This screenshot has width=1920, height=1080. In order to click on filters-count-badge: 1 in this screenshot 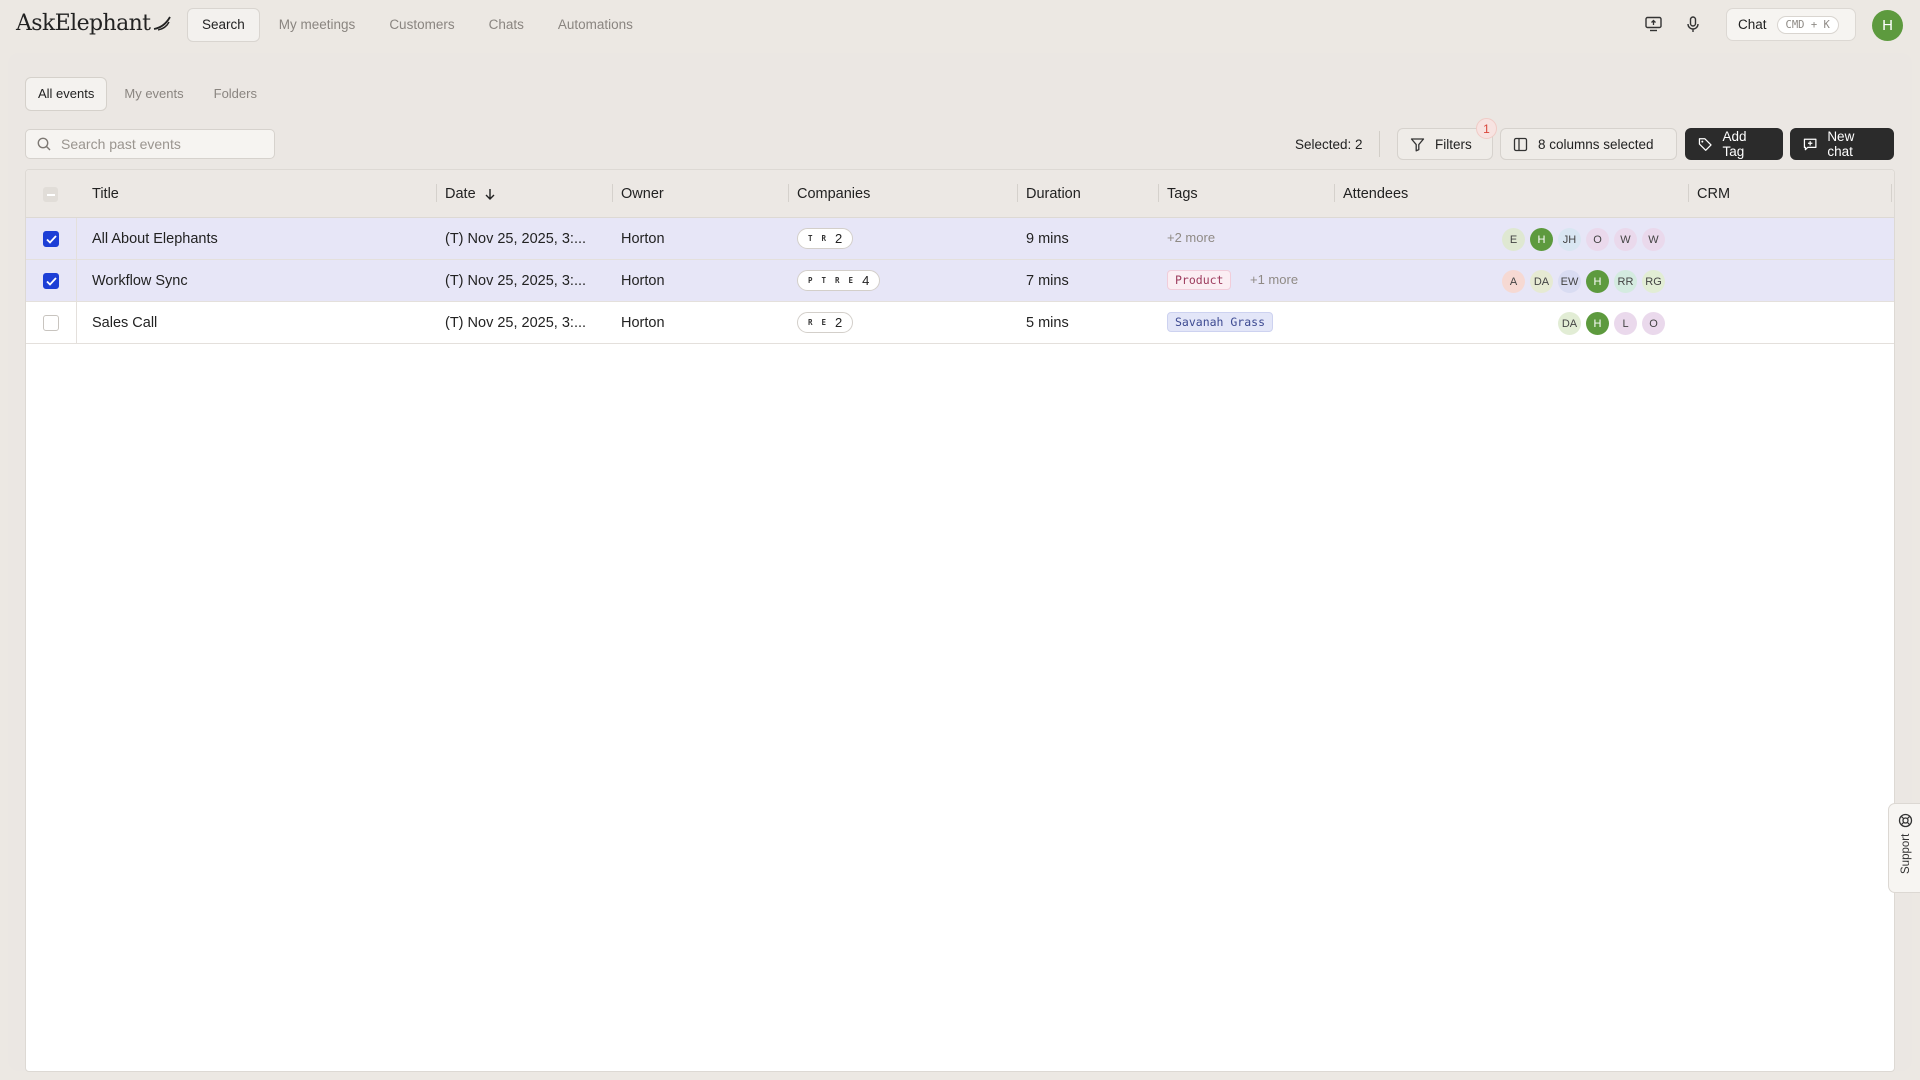, I will do `click(1486, 128)`.